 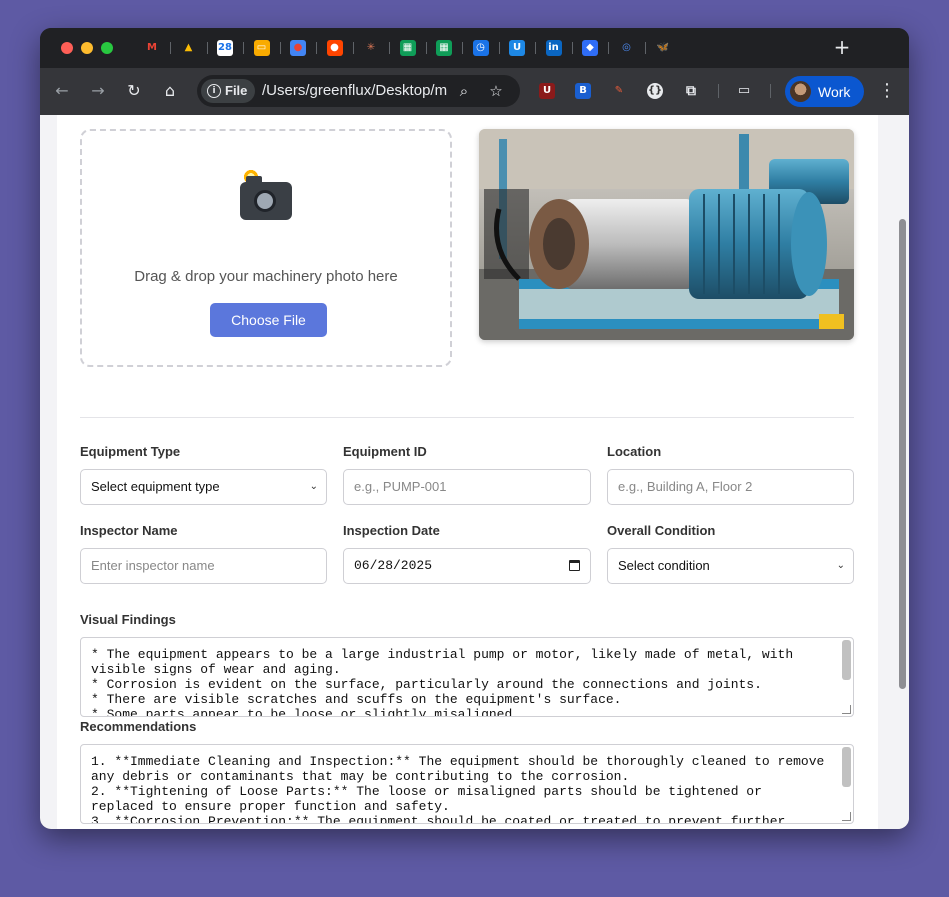 What do you see at coordinates (236, 90) in the screenshot?
I see `file-chip-label: File` at bounding box center [236, 90].